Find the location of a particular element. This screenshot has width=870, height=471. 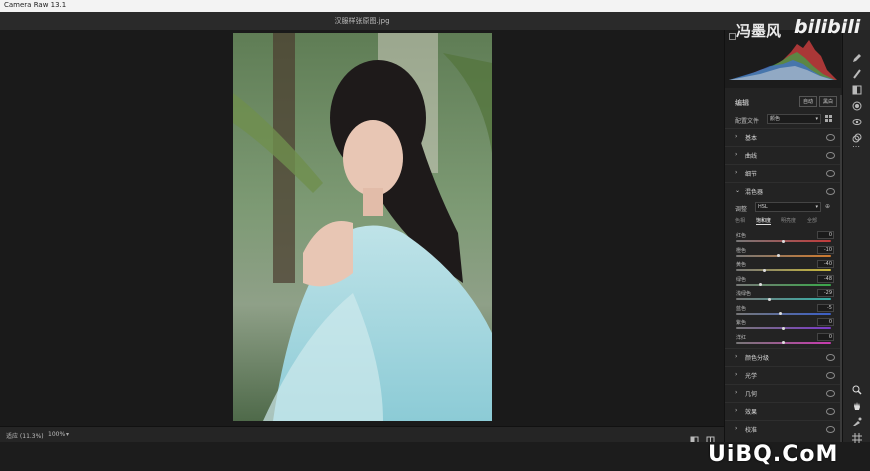

bilibili-watermark: bilibili is located at coordinates (827, 27).